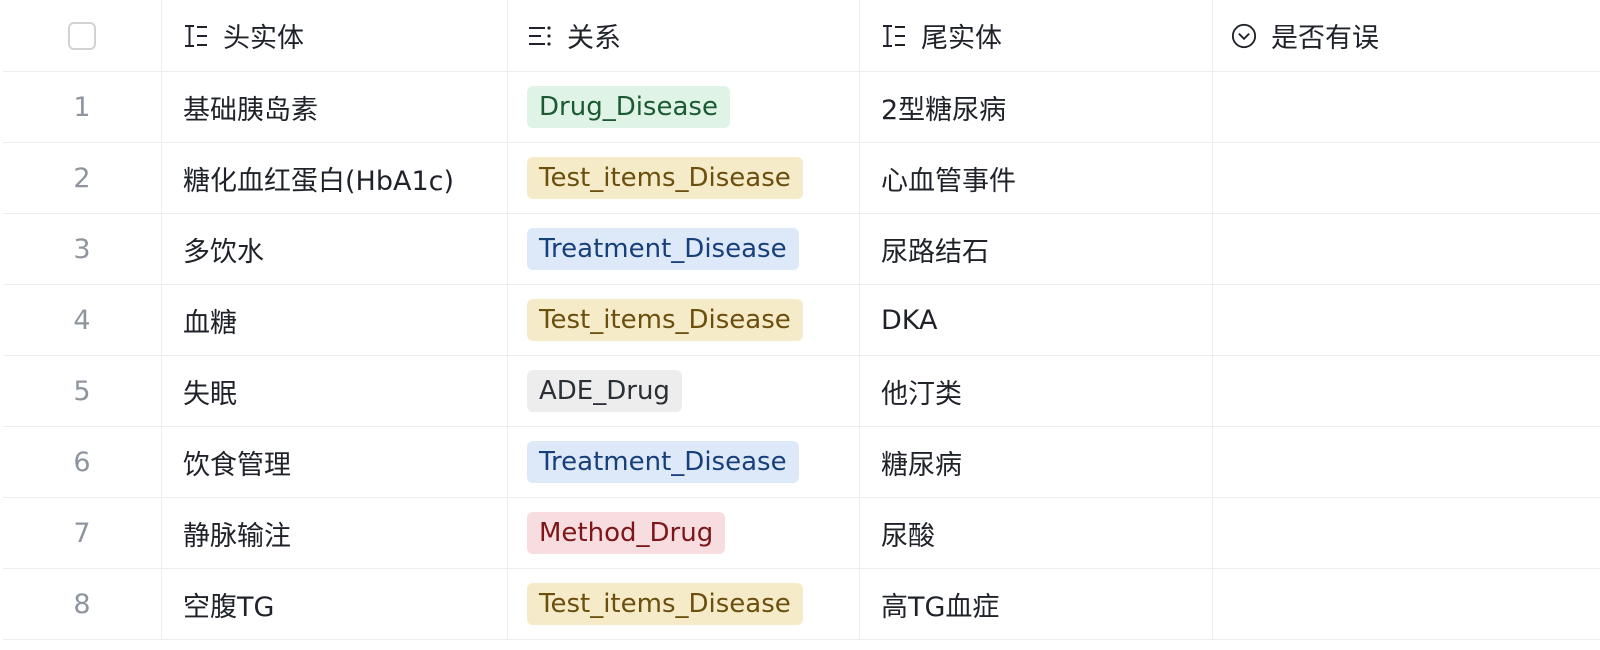 The width and height of the screenshot is (1600, 650). What do you see at coordinates (335, 320) in the screenshot?
I see `head-entity-cell: 血糖` at bounding box center [335, 320].